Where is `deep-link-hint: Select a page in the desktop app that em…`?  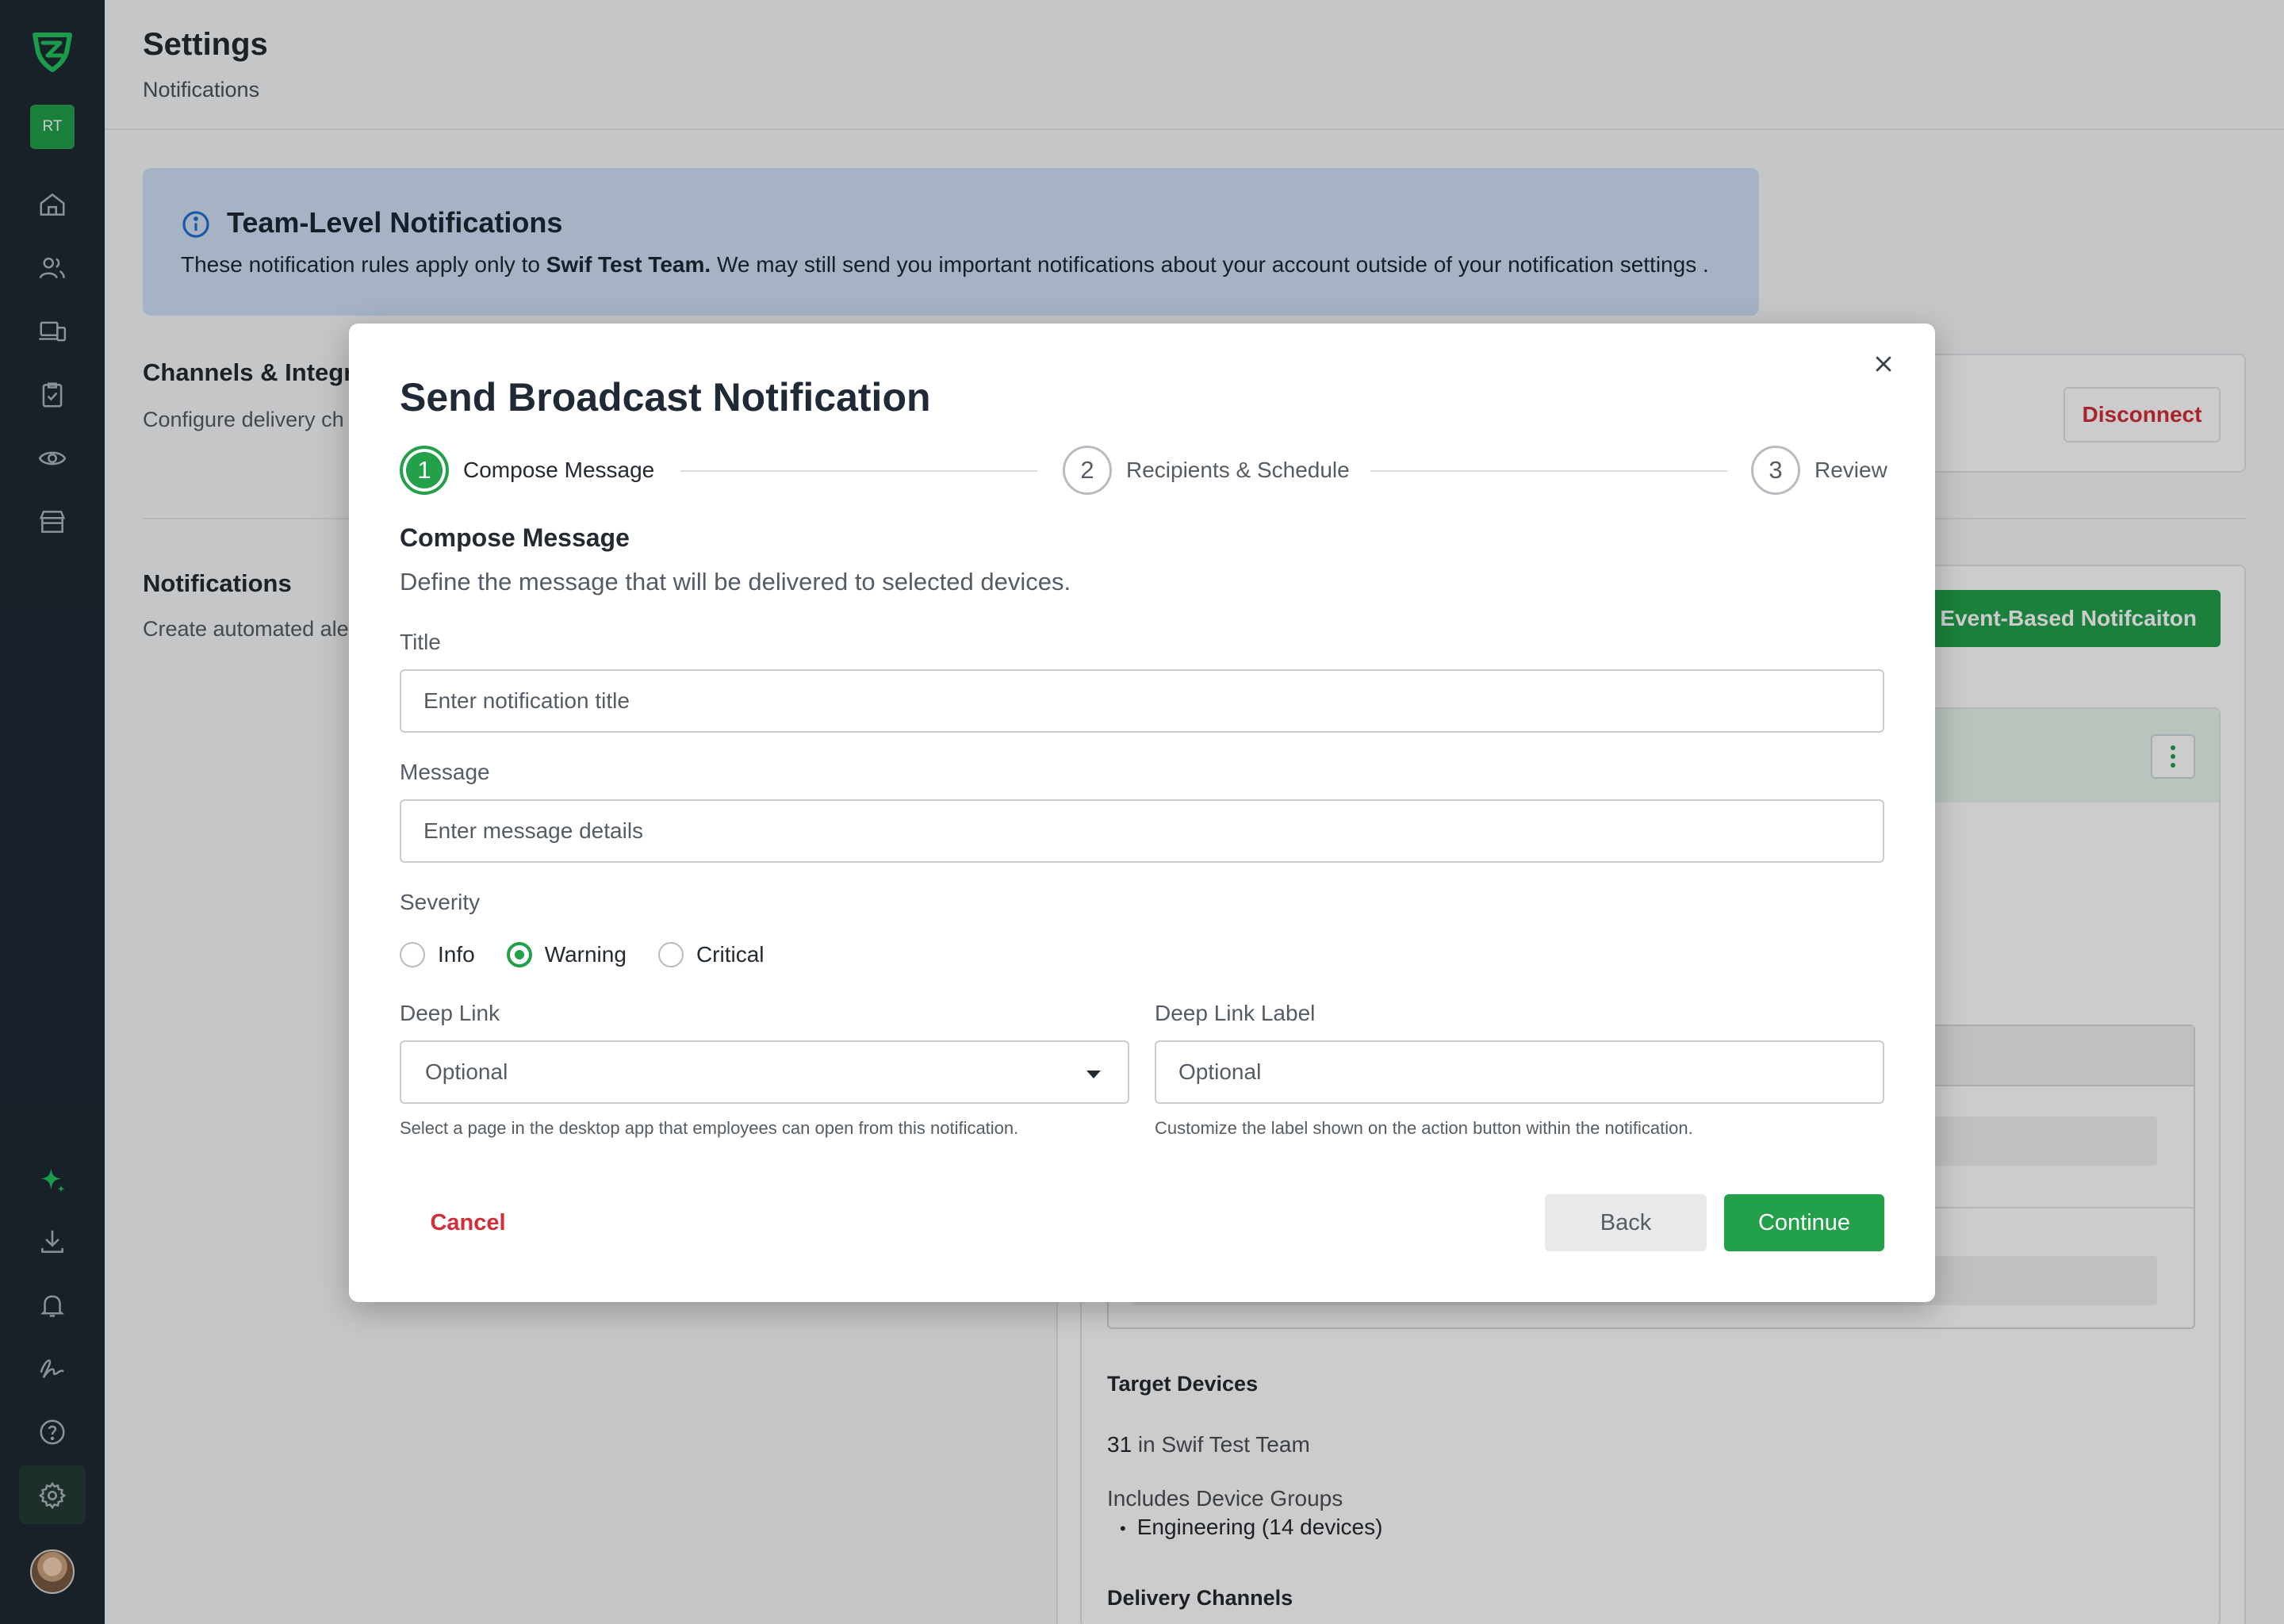 deep-link-hint: Select a page in the desktop app that em… is located at coordinates (709, 1128).